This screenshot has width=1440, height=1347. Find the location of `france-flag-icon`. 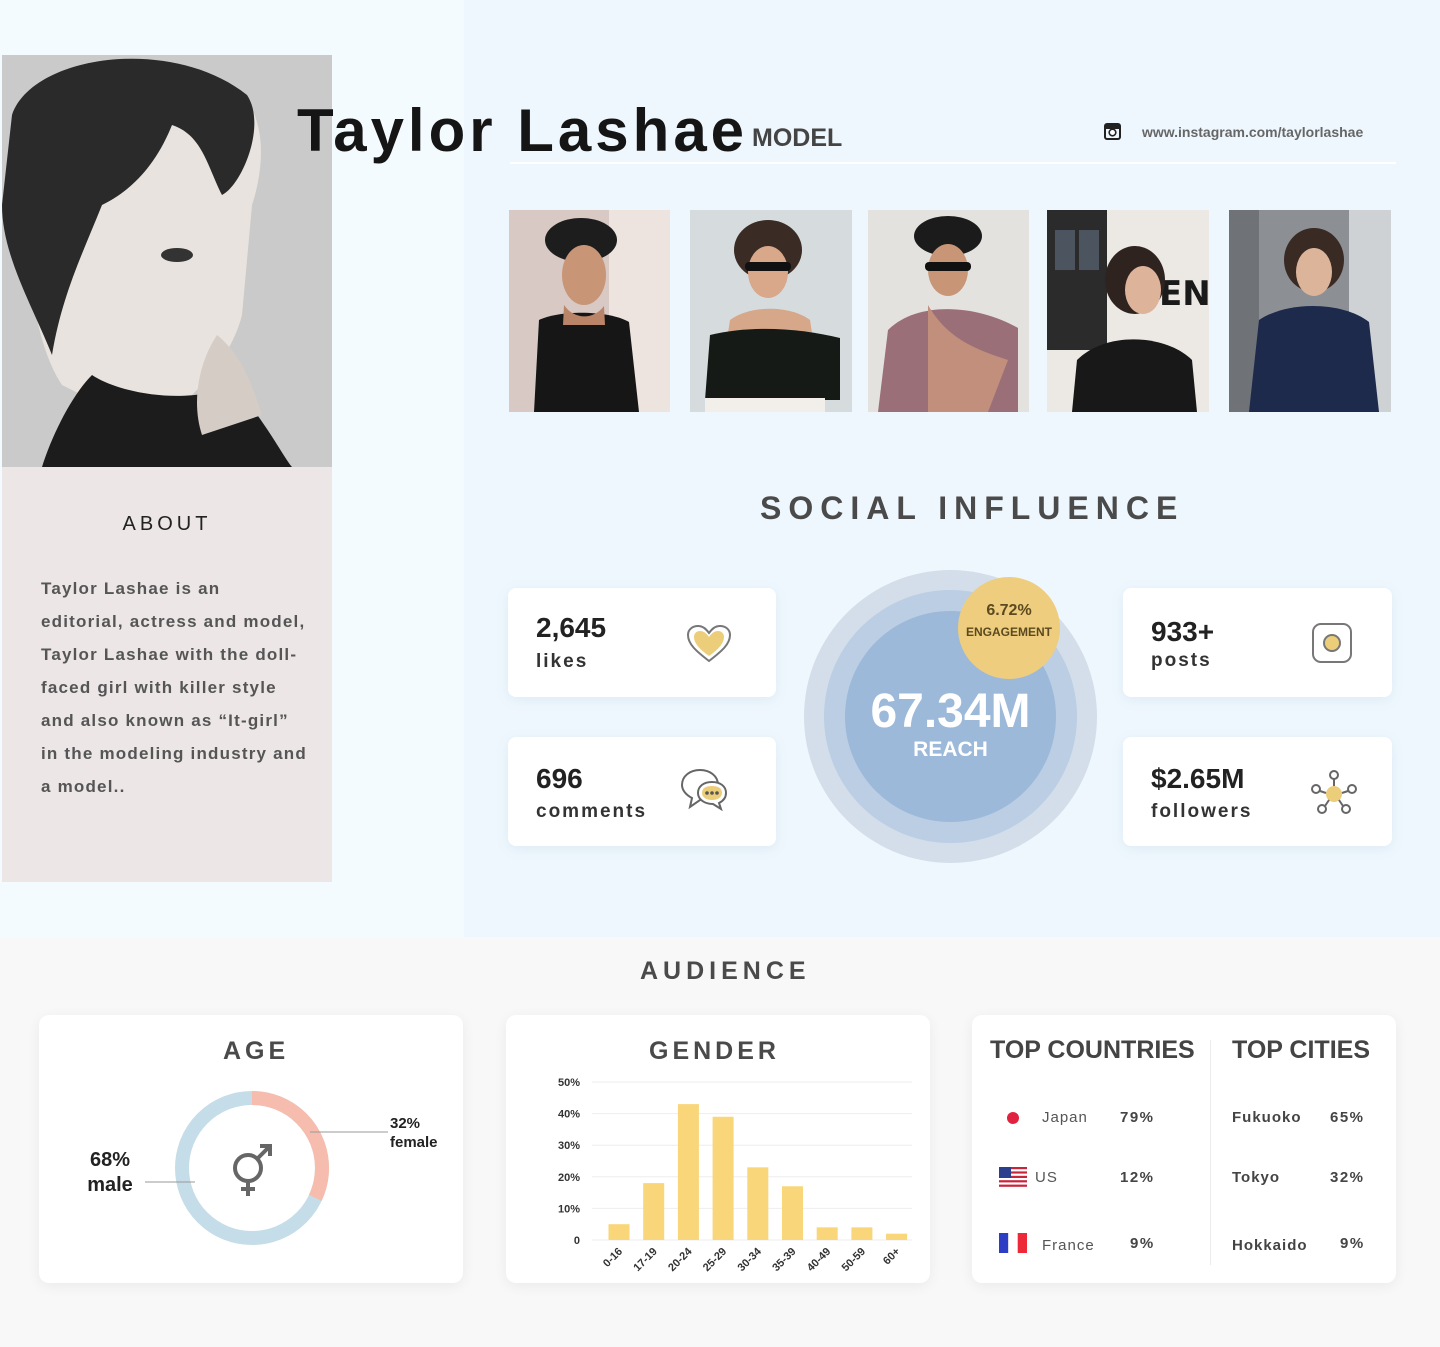

france-flag-icon is located at coordinates (1013, 1243).